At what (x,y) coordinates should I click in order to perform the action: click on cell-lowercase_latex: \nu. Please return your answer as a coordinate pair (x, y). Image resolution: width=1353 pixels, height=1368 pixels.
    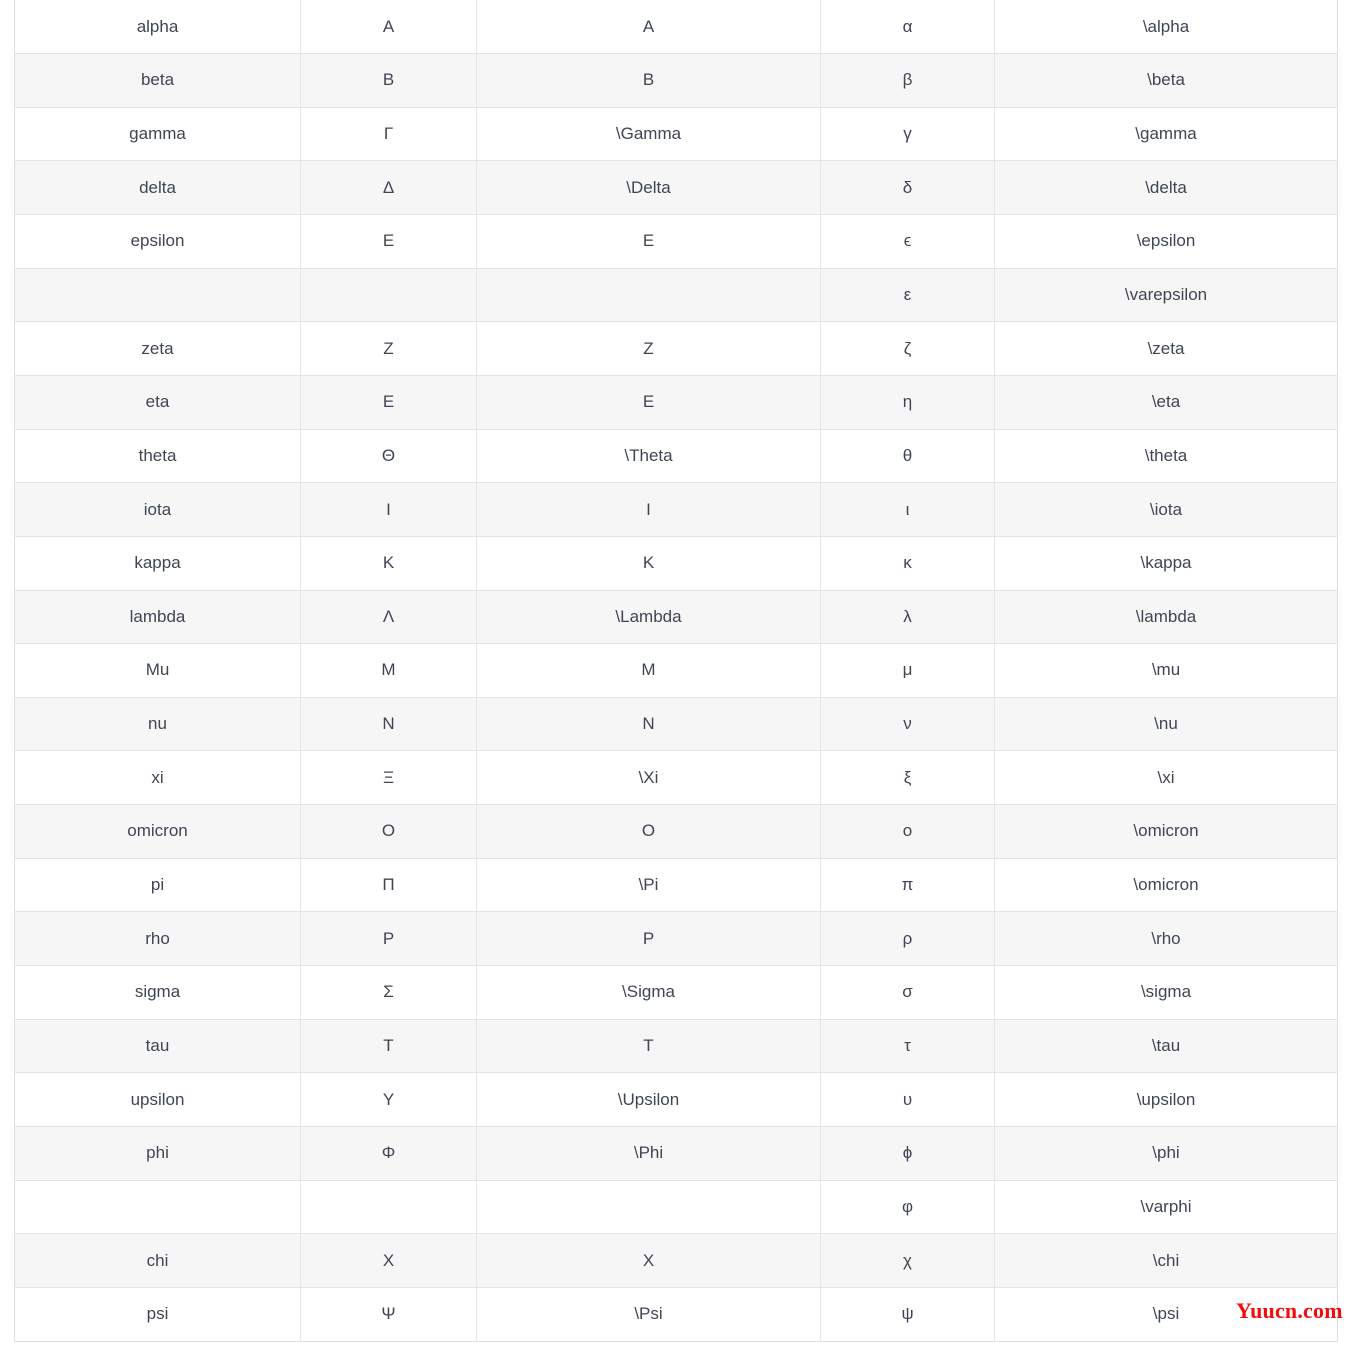
    Looking at the image, I should click on (1166, 724).